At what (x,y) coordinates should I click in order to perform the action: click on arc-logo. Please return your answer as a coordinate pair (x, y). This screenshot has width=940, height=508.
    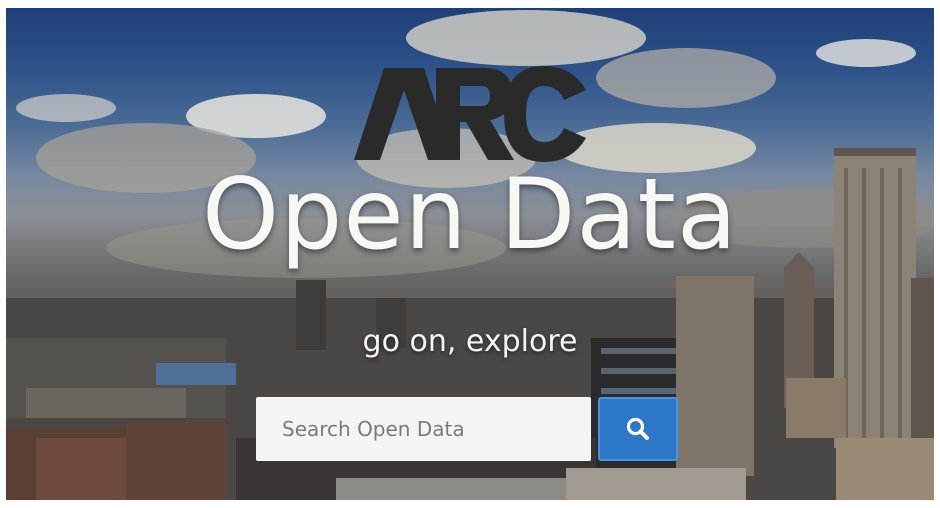
    Looking at the image, I should click on (470, 114).